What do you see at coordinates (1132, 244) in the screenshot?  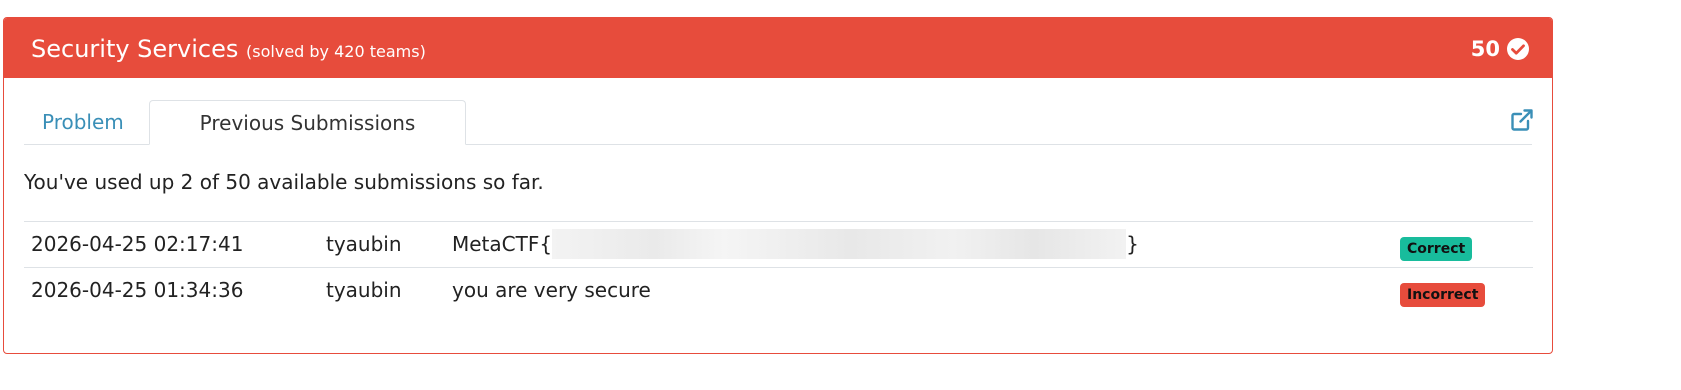 I see `flag-suffix: }` at bounding box center [1132, 244].